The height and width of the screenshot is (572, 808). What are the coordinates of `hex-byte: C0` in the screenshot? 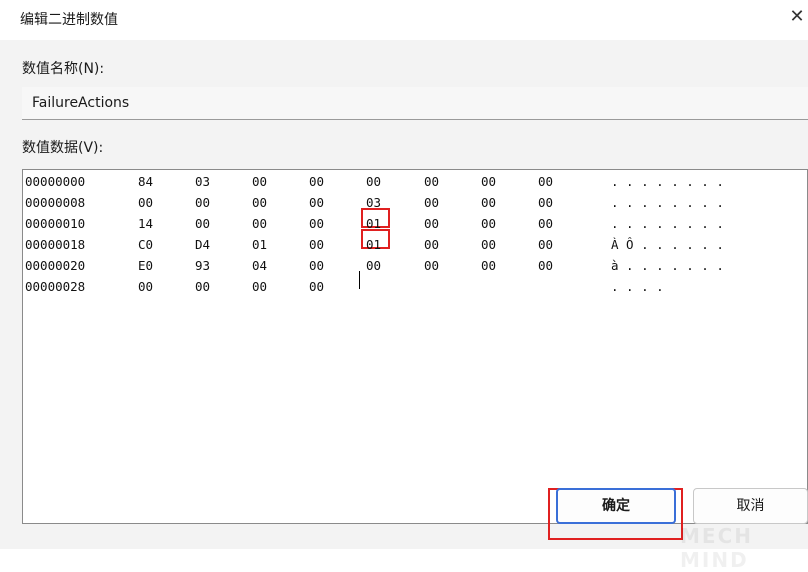 It's located at (146, 244).